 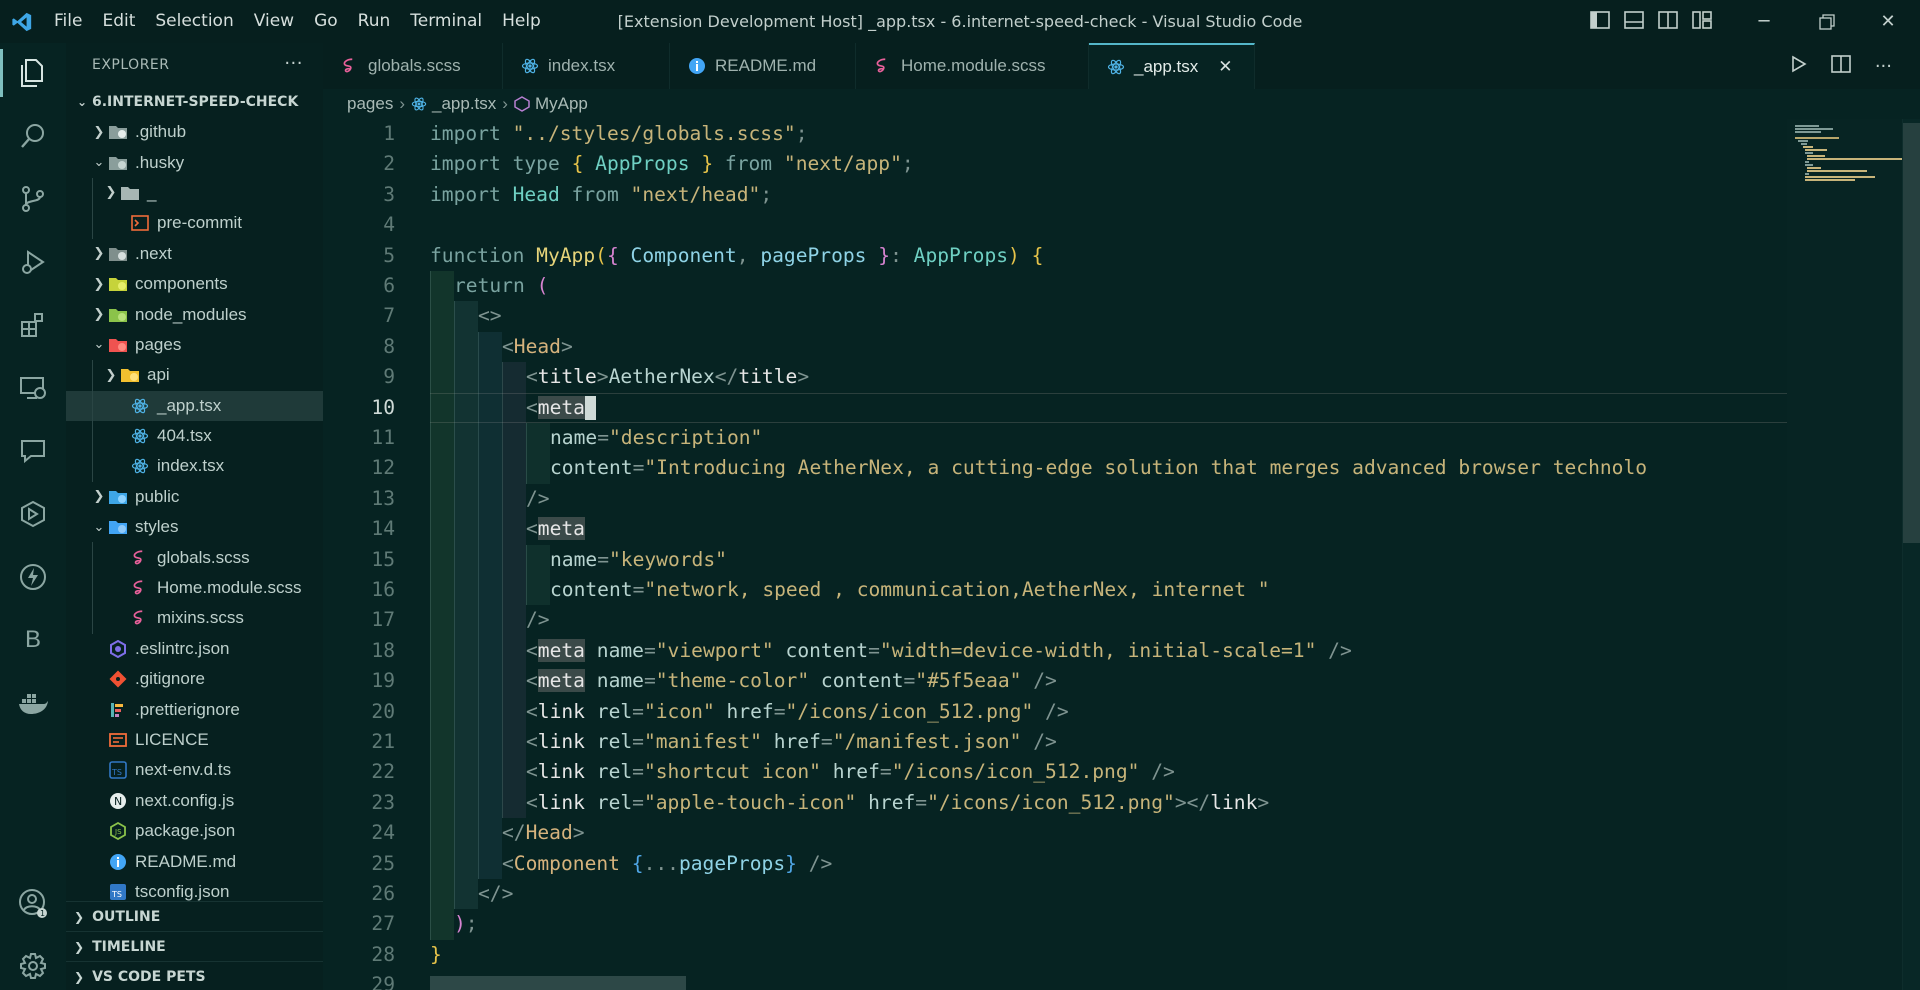 What do you see at coordinates (194, 193) in the screenshot?
I see `tree-item-: ❯ _` at bounding box center [194, 193].